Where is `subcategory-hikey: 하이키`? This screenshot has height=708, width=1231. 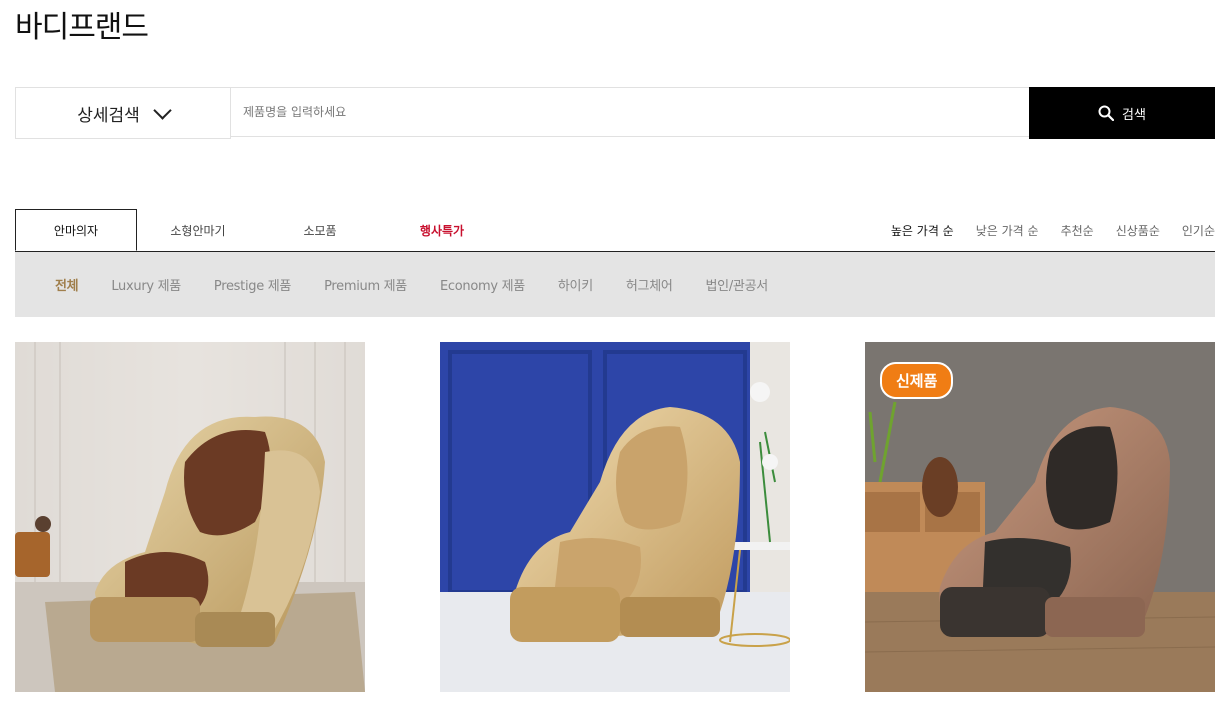 subcategory-hikey: 하이키 is located at coordinates (575, 284).